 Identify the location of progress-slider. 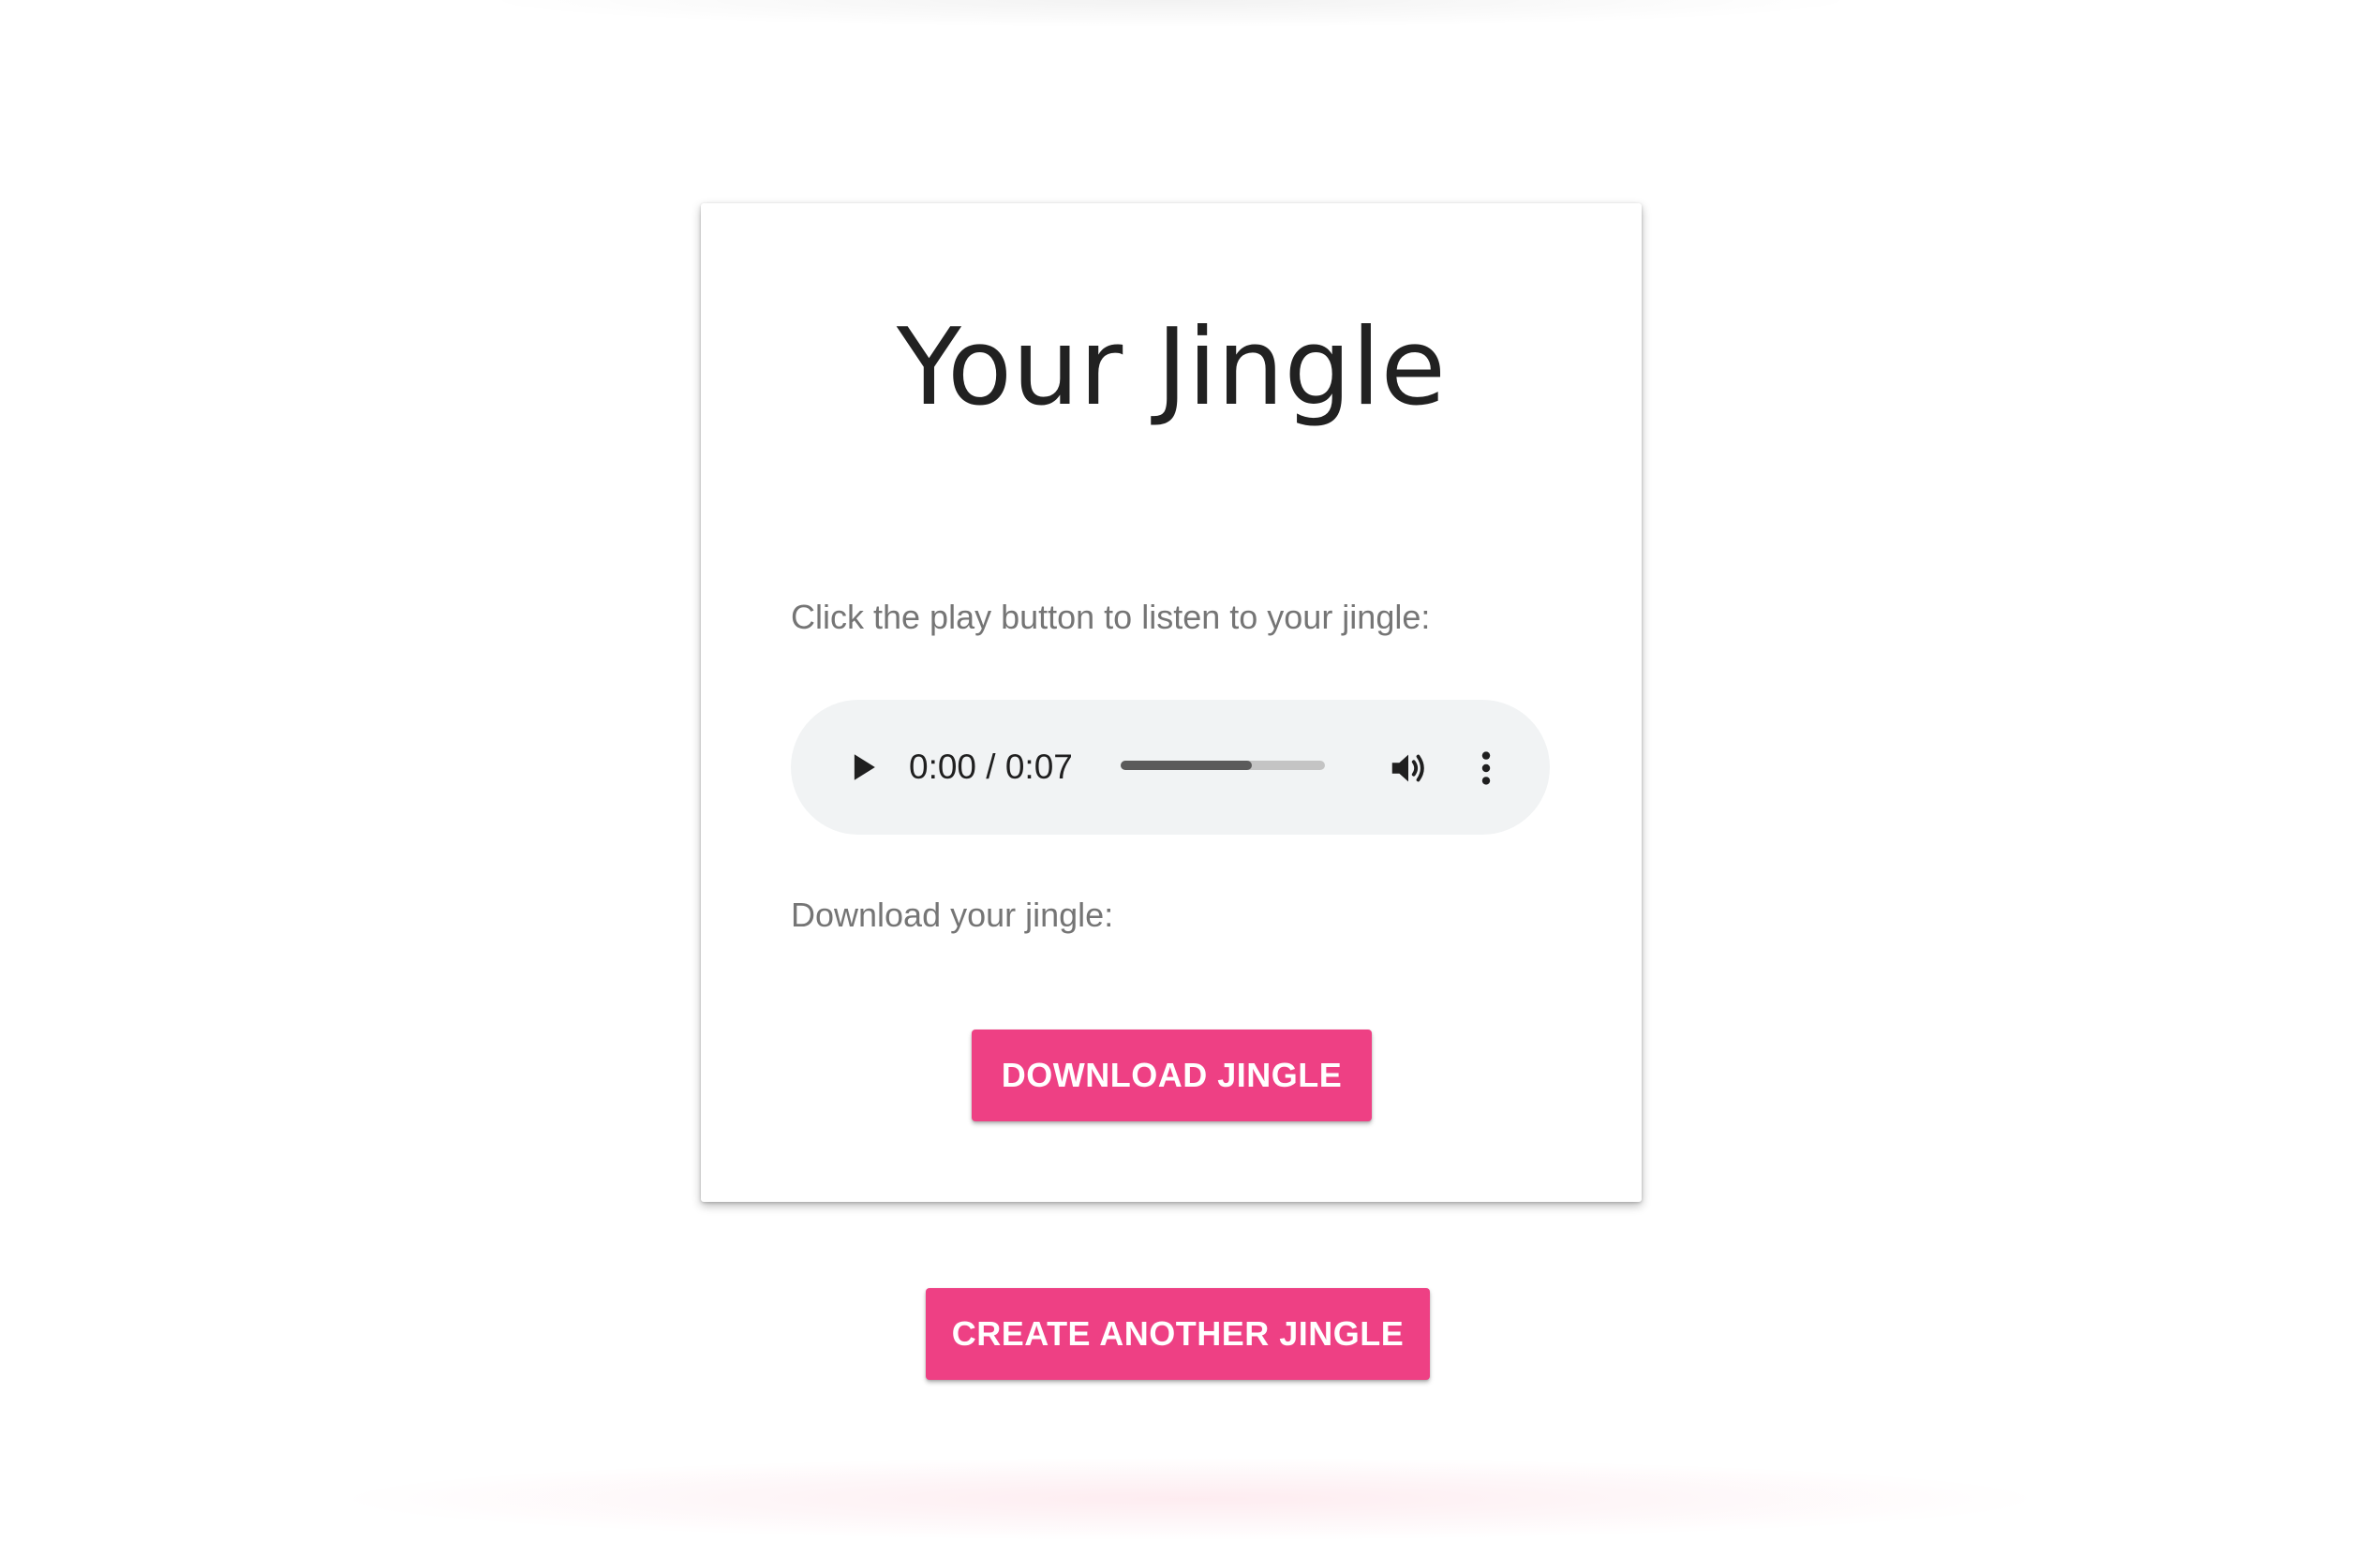
(1223, 765).